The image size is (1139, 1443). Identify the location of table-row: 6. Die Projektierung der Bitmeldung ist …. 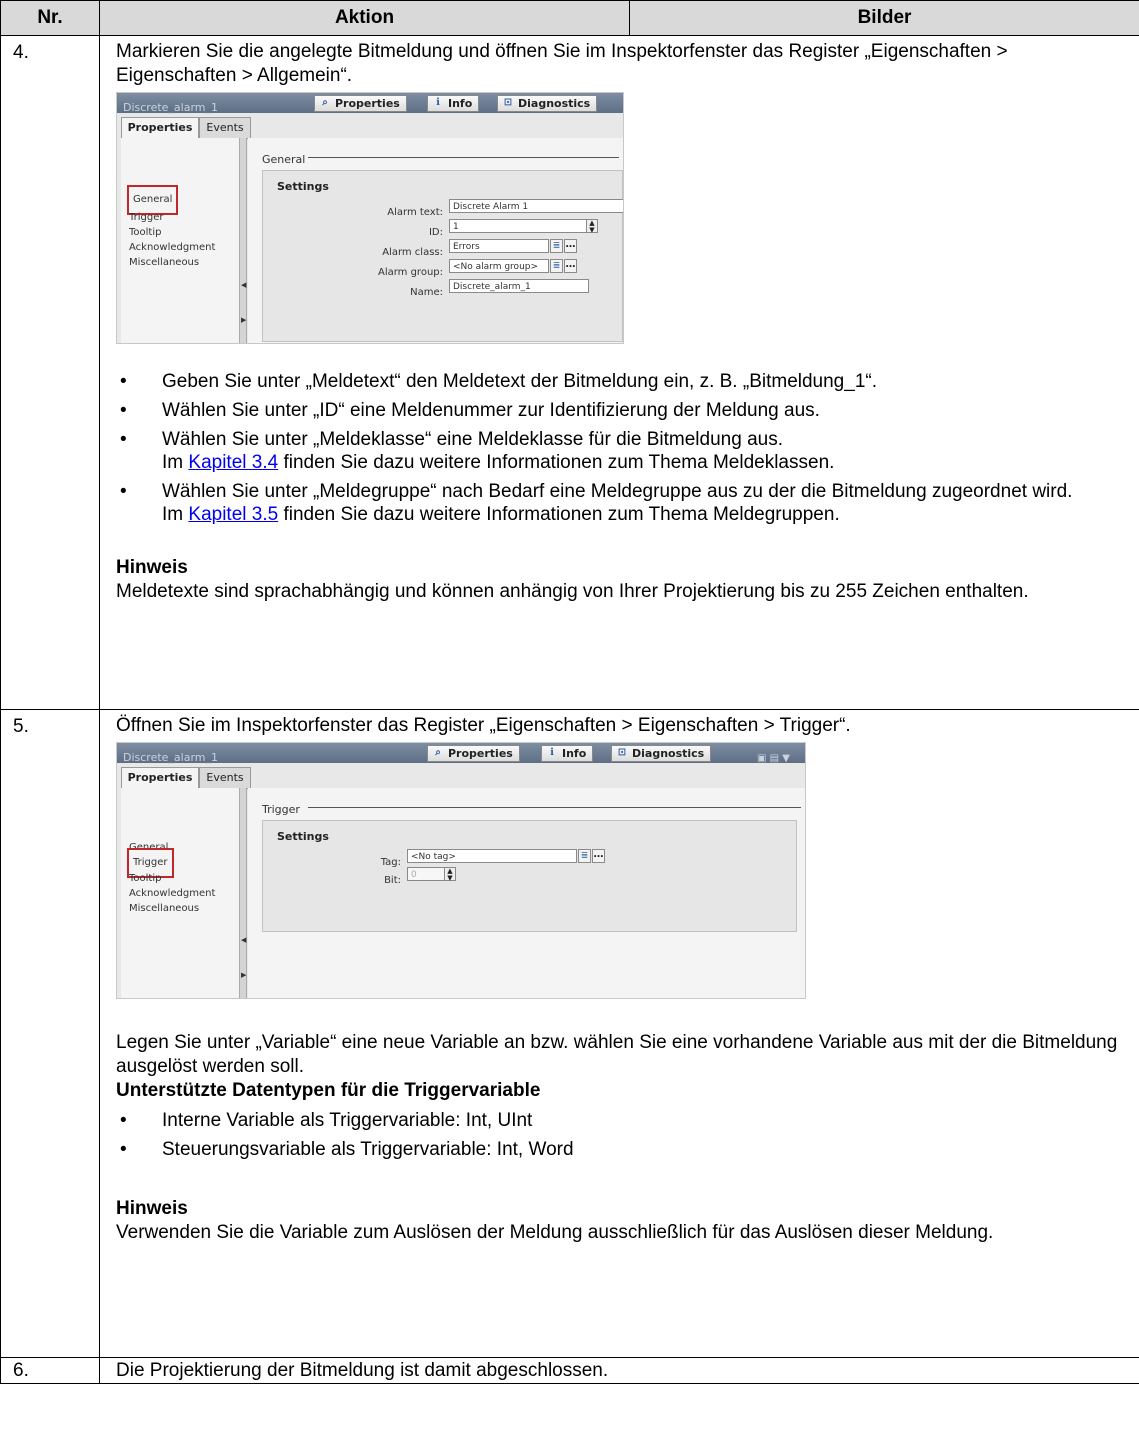
(569, 1370).